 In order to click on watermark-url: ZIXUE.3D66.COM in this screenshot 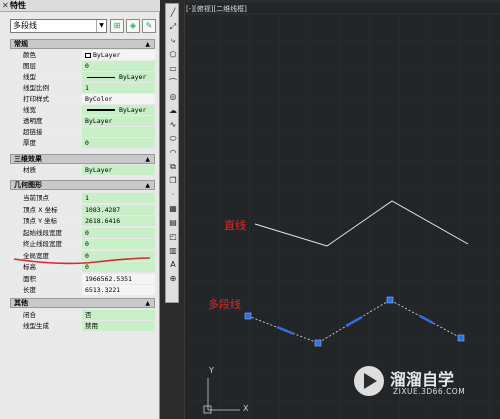, I will do `click(429, 391)`.